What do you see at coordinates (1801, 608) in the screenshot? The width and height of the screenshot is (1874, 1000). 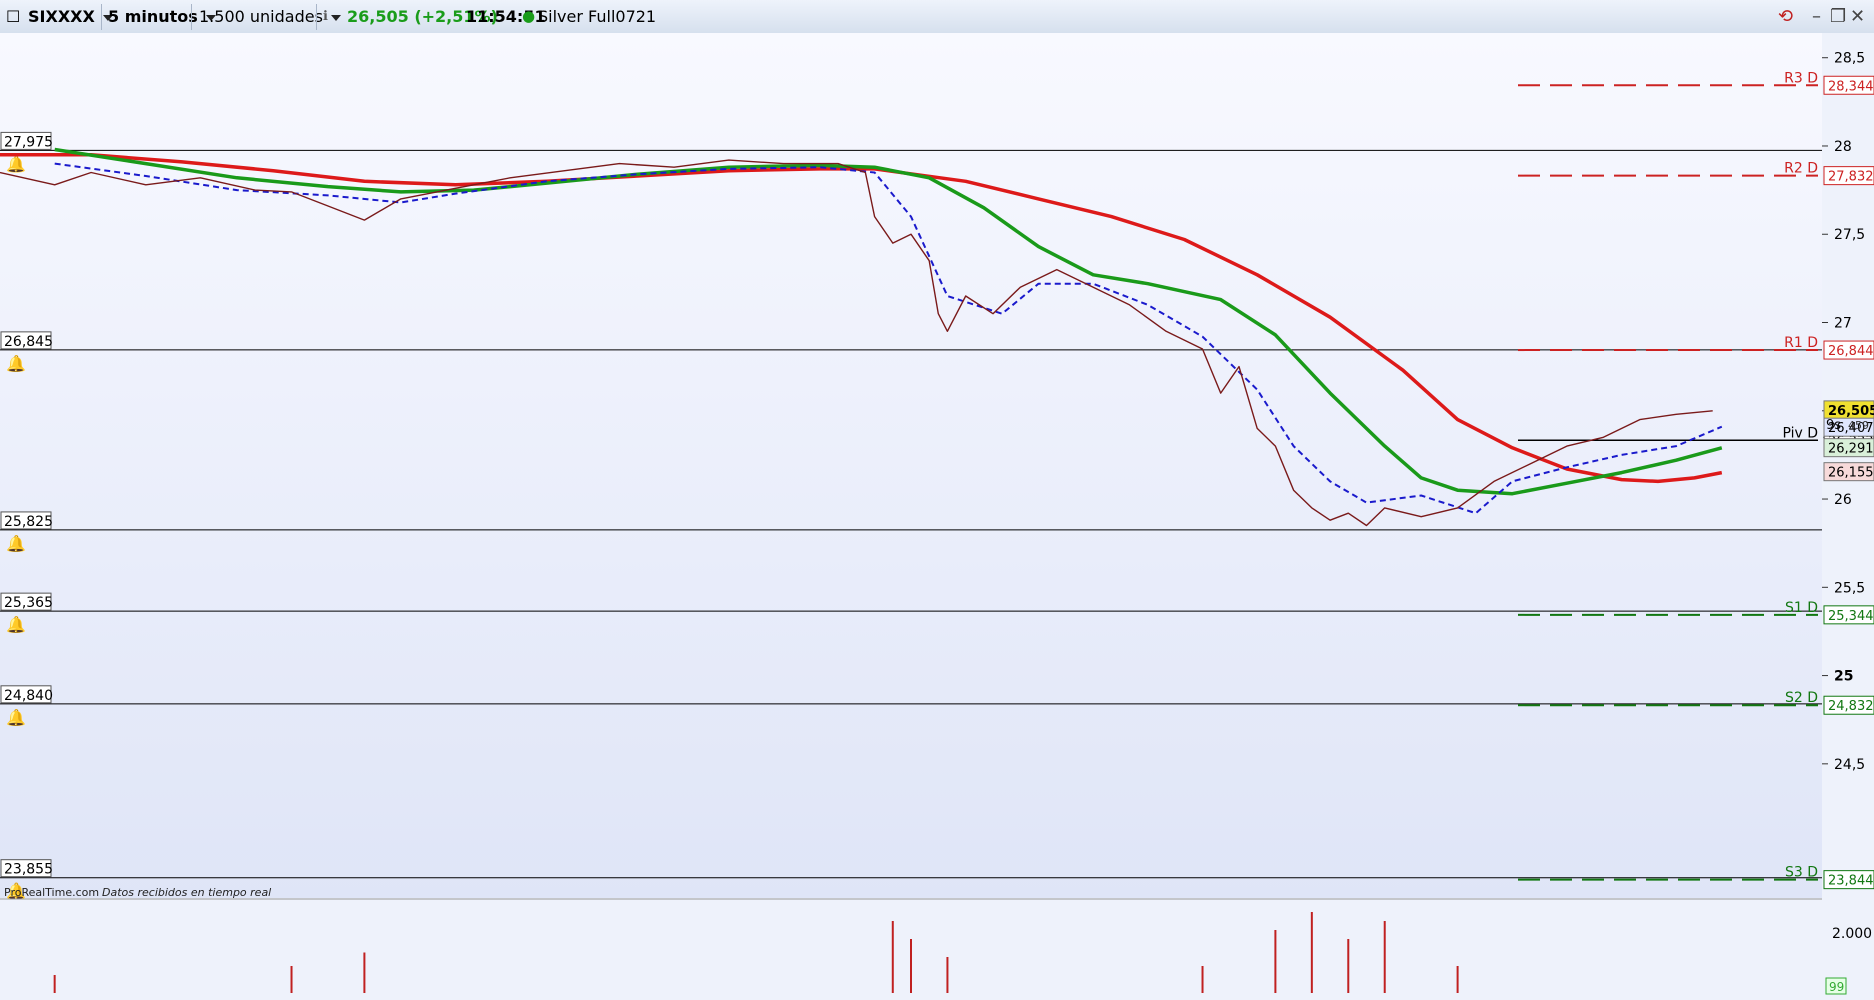 I see `pivot-name: S1 D` at bounding box center [1801, 608].